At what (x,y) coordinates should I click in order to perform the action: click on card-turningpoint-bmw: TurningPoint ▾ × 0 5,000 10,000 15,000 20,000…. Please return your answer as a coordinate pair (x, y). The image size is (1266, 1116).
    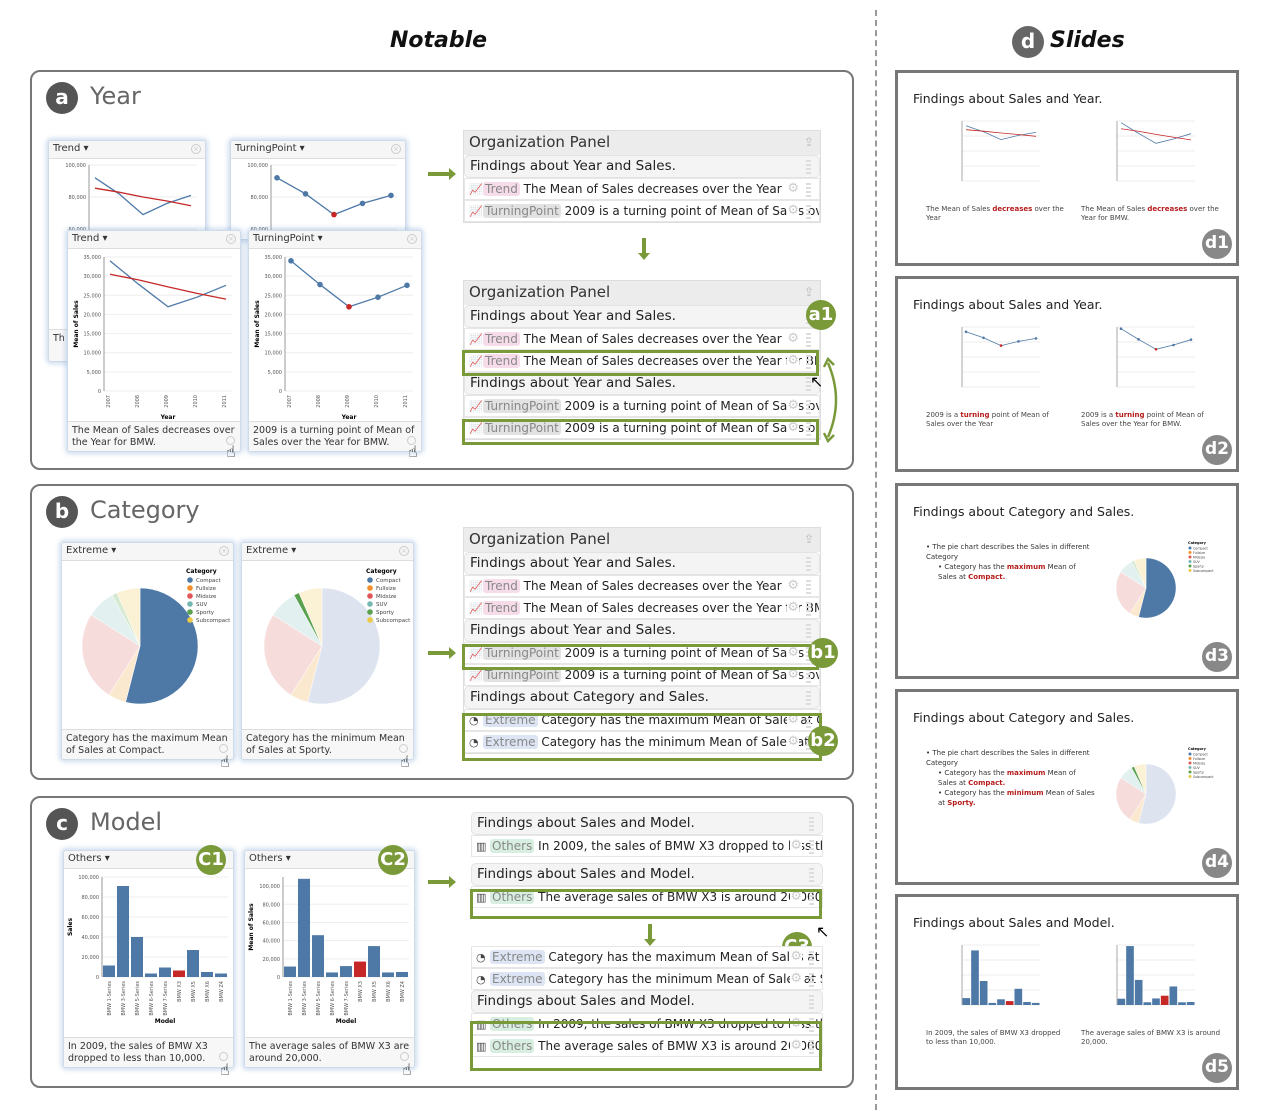
    Looking at the image, I should click on (335, 341).